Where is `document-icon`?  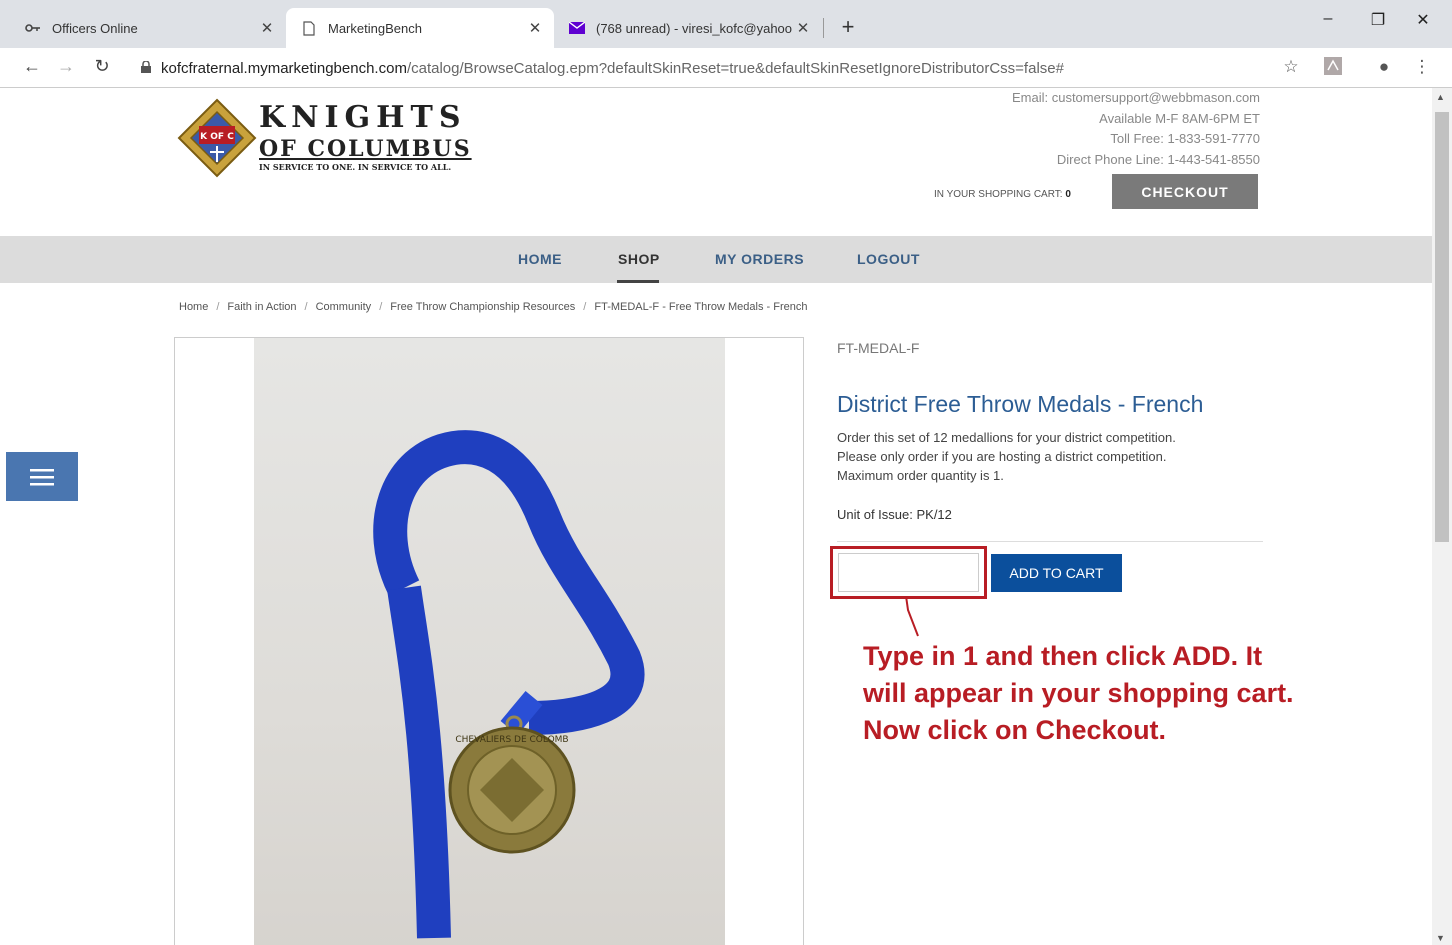 document-icon is located at coordinates (309, 28).